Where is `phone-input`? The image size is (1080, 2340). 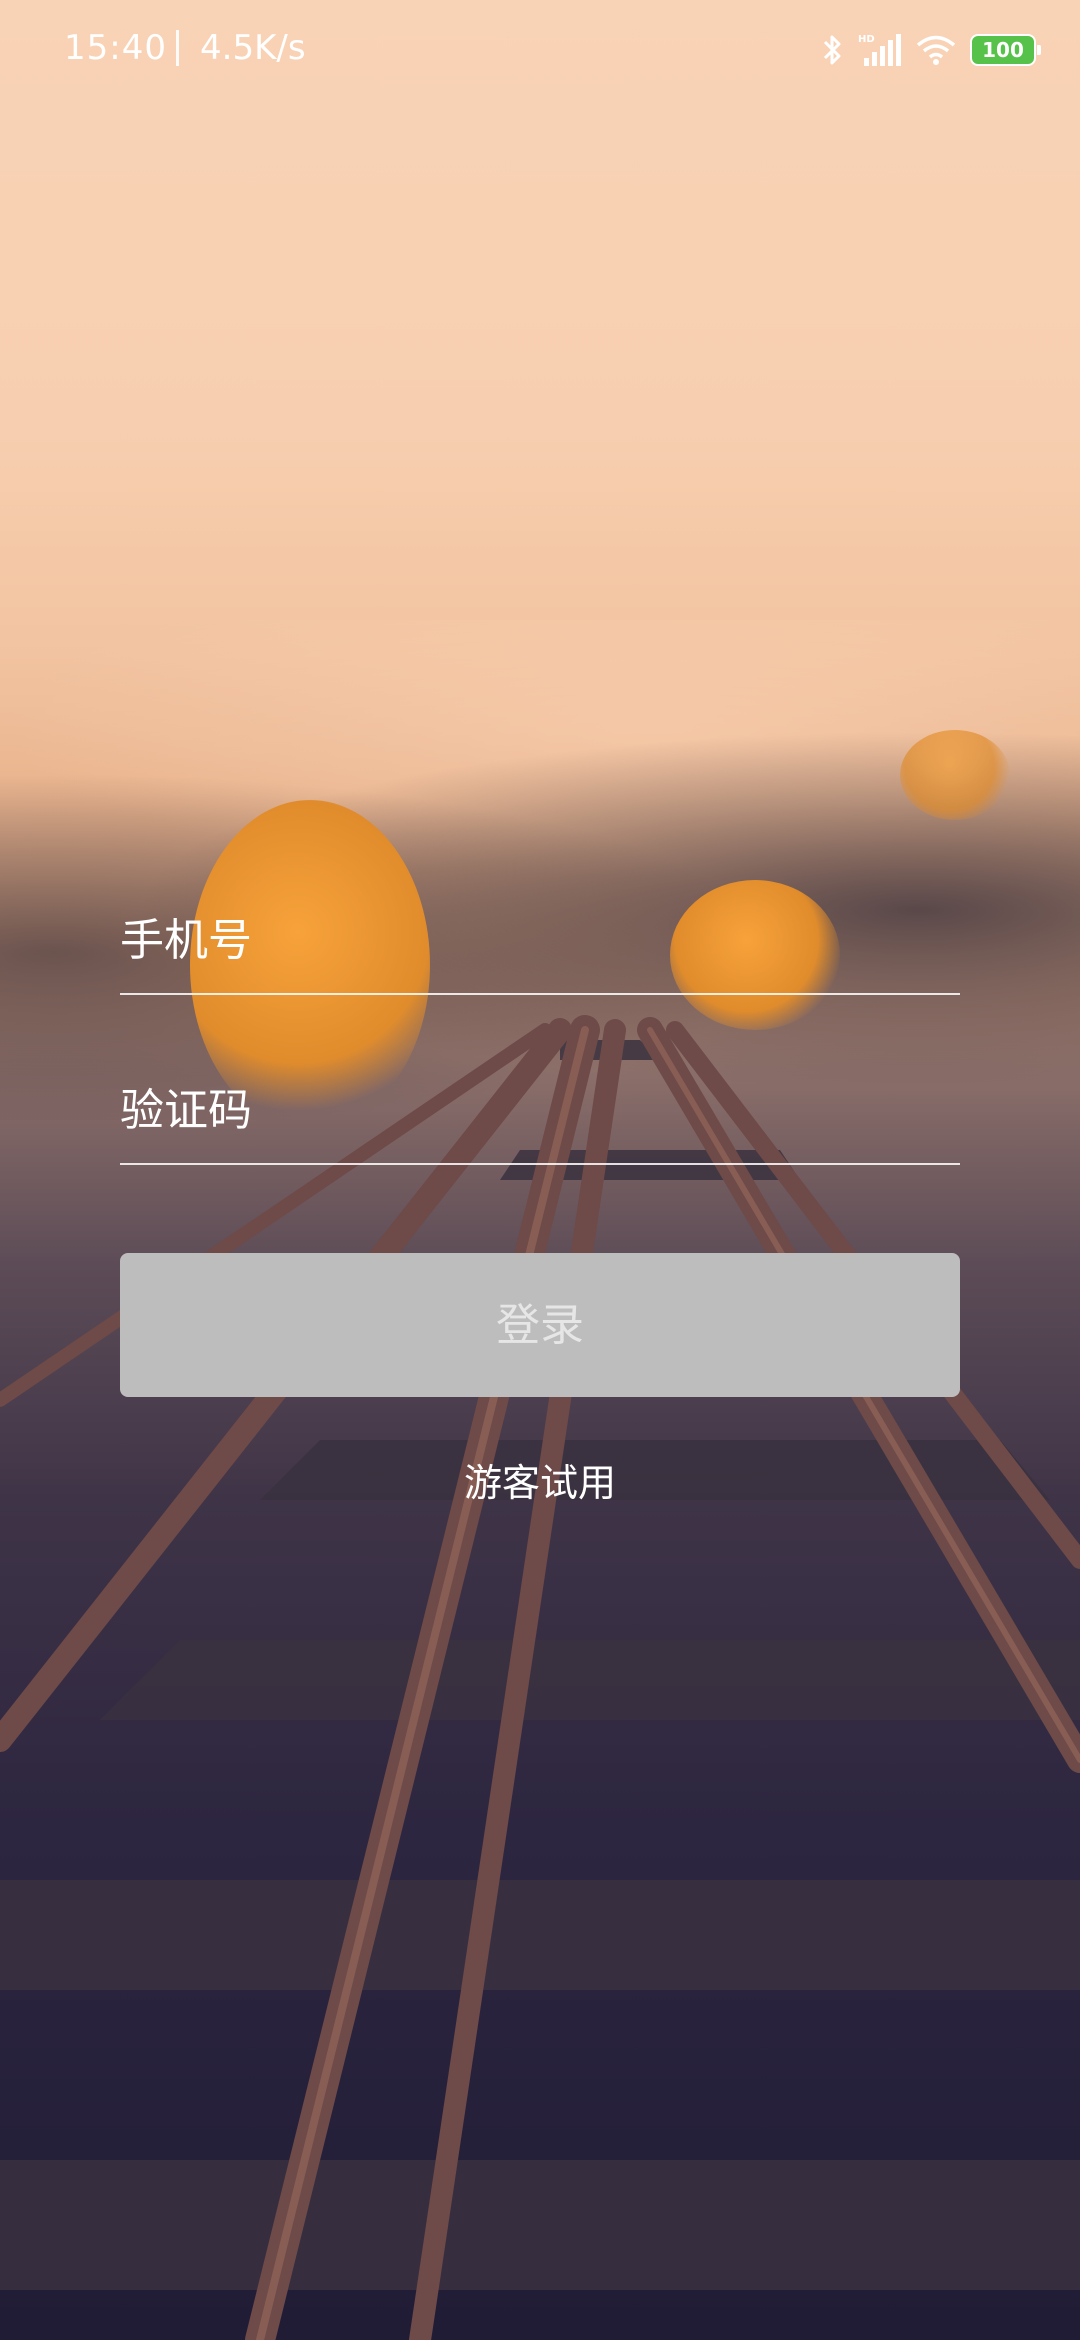 phone-input is located at coordinates (540, 940).